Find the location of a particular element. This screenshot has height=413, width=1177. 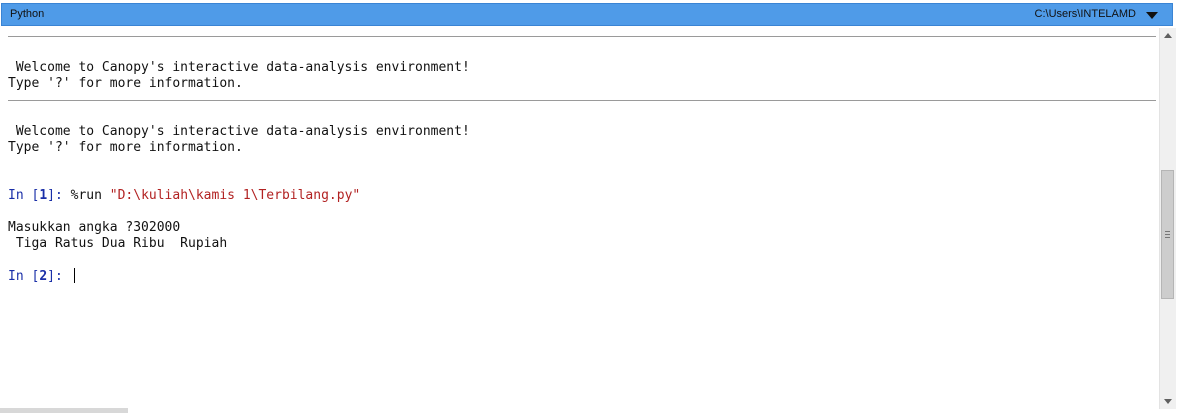

output-line: Masukkan angka ?302000 is located at coordinates (94, 227).